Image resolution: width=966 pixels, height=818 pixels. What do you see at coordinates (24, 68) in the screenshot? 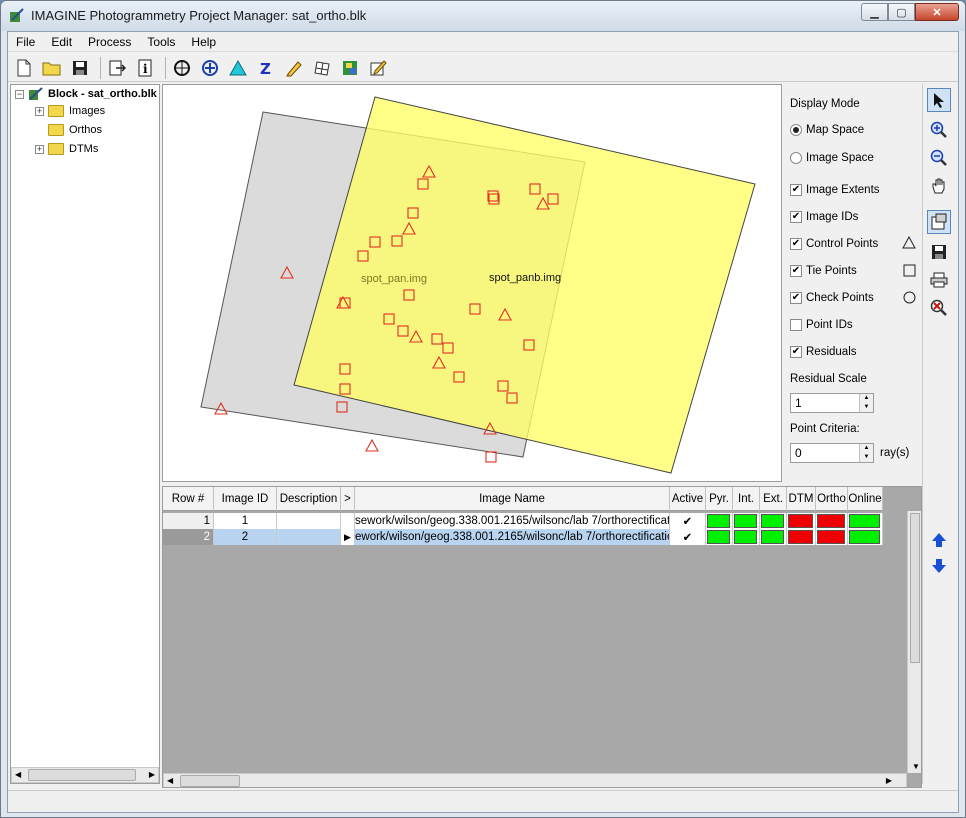
I see `new-file-icon` at bounding box center [24, 68].